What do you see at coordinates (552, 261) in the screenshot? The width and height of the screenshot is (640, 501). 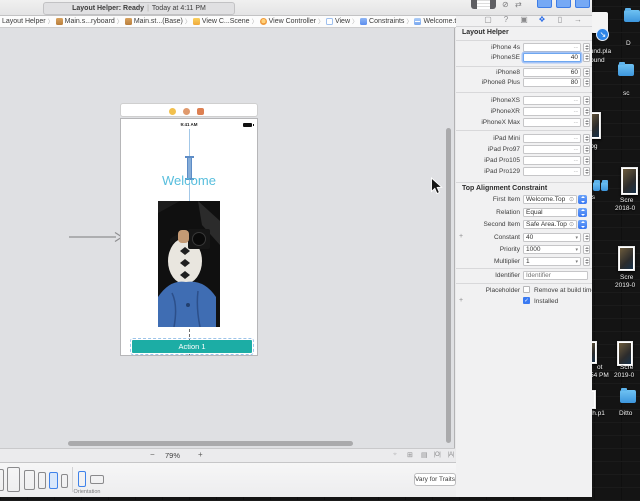 I see `multiplier-combo-field: 1 ▾` at bounding box center [552, 261].